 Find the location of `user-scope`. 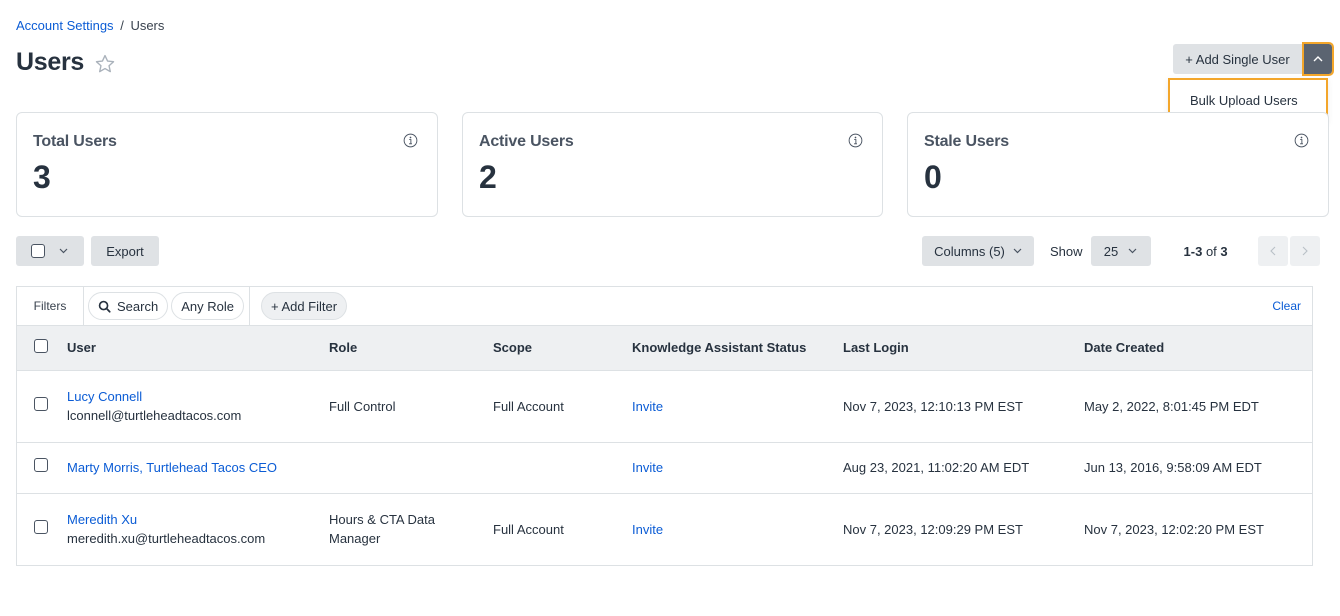

user-scope is located at coordinates (562, 467).